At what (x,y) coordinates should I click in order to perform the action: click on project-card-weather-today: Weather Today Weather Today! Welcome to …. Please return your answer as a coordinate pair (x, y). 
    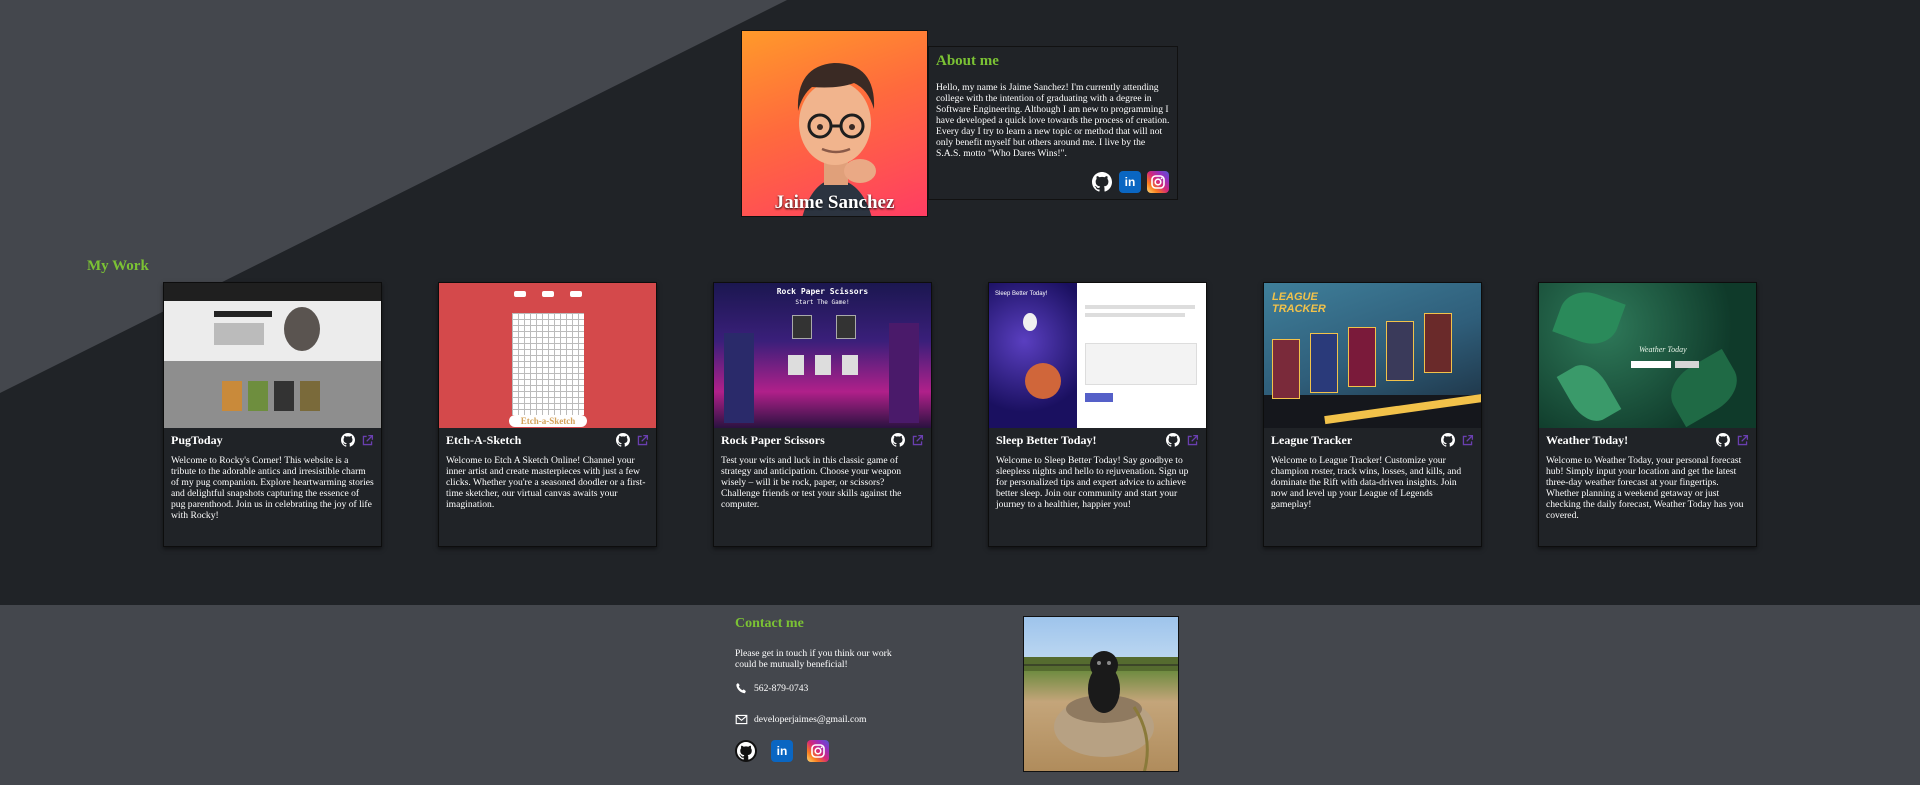
    Looking at the image, I should click on (1647, 414).